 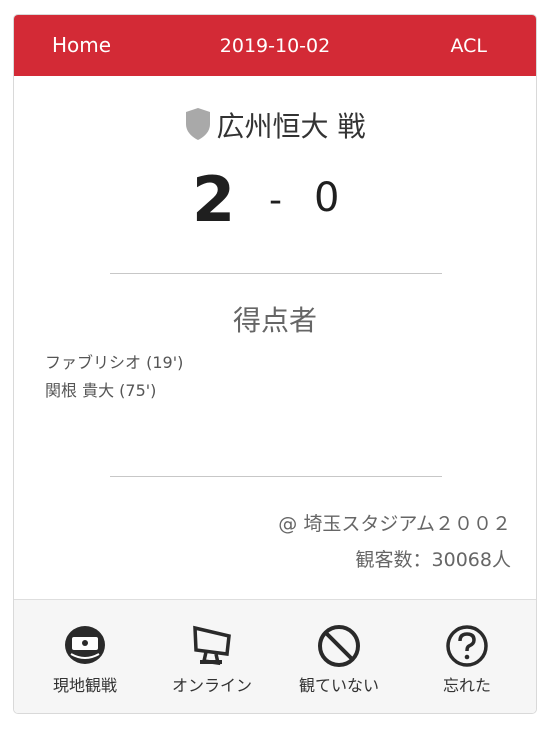 I want to click on prohibited-icon, so click(x=339, y=646).